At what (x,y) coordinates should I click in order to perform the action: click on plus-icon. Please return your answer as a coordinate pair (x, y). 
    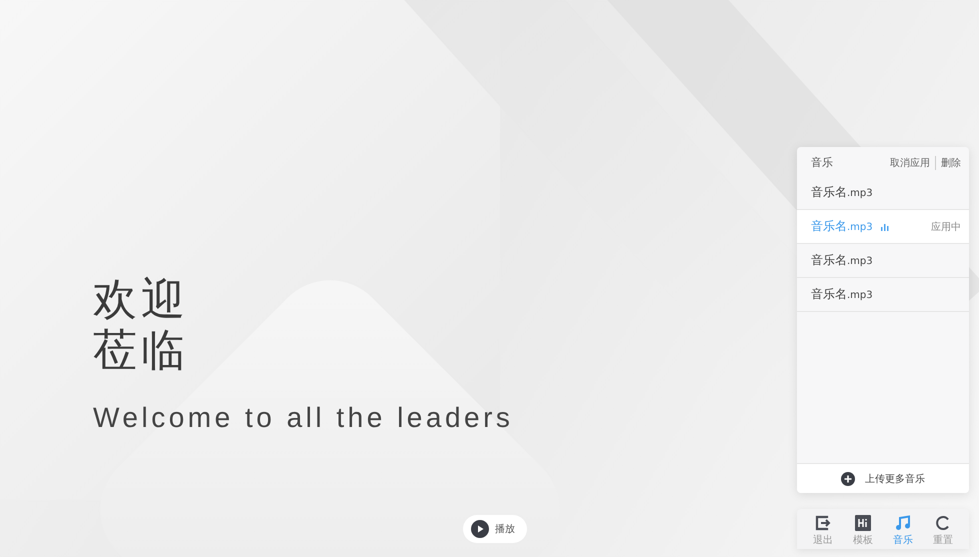
    Looking at the image, I should click on (848, 479).